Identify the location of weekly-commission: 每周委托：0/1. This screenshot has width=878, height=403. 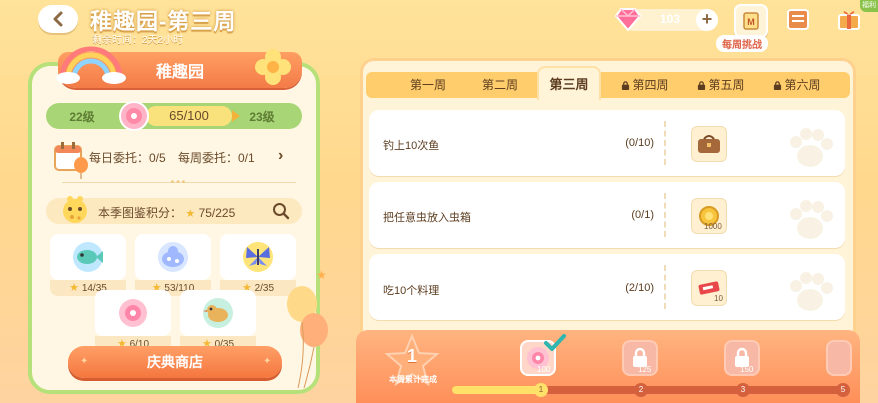
(216, 158).